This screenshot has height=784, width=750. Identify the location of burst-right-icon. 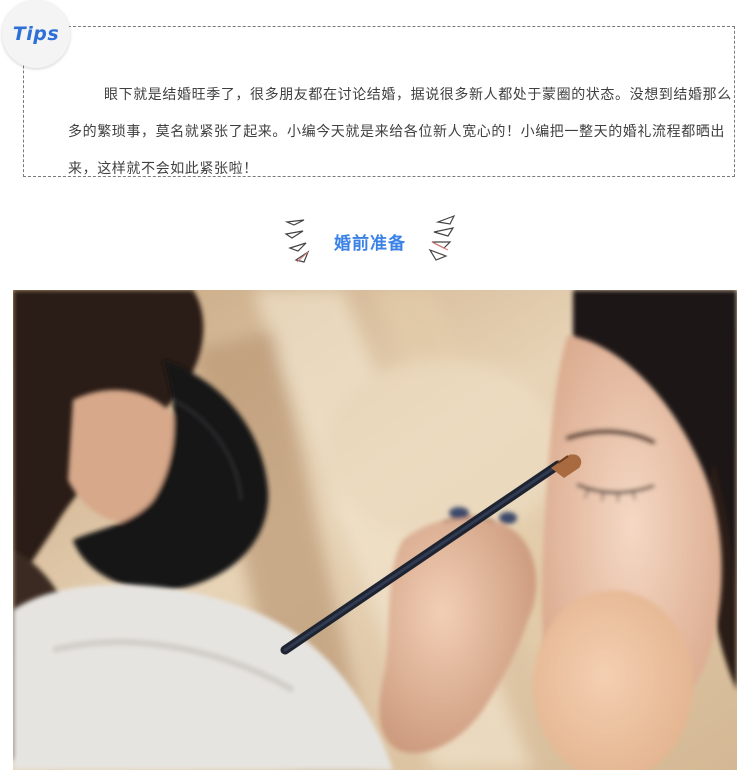
(442, 237).